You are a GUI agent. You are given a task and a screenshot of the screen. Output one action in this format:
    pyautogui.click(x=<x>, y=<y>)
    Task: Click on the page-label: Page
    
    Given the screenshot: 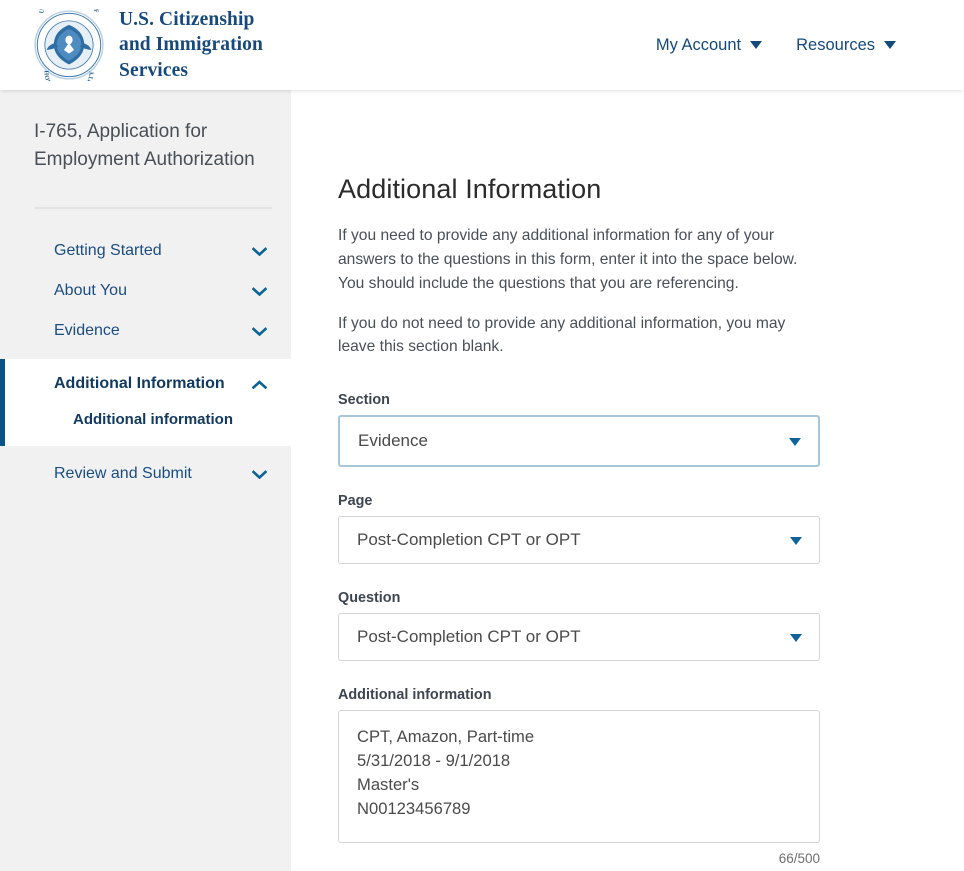 What is the action you would take?
    pyautogui.click(x=355, y=501)
    